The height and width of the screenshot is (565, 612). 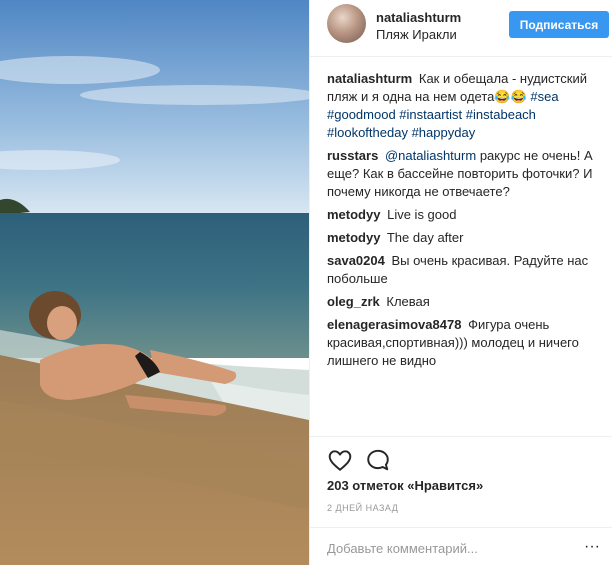 I want to click on follow-button: Подписаться, so click(x=559, y=24).